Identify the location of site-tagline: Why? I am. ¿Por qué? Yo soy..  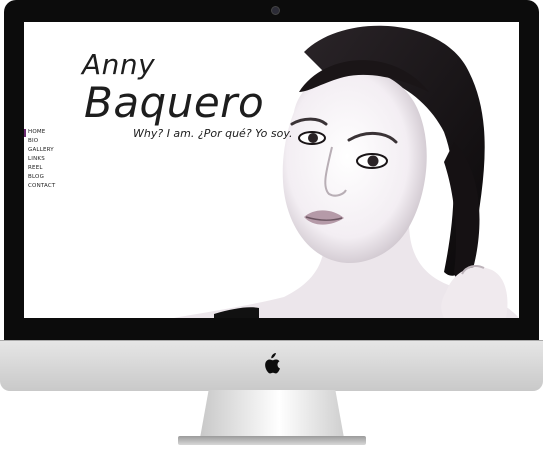
(213, 133).